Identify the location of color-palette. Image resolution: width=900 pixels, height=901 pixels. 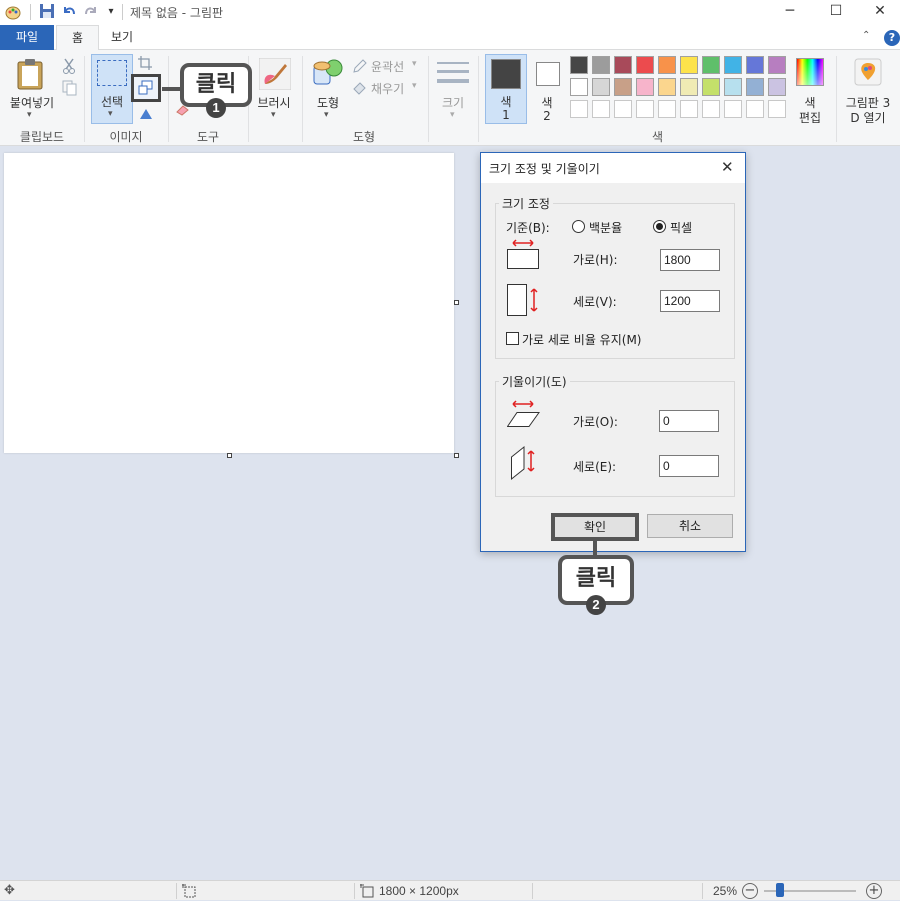
(680, 89).